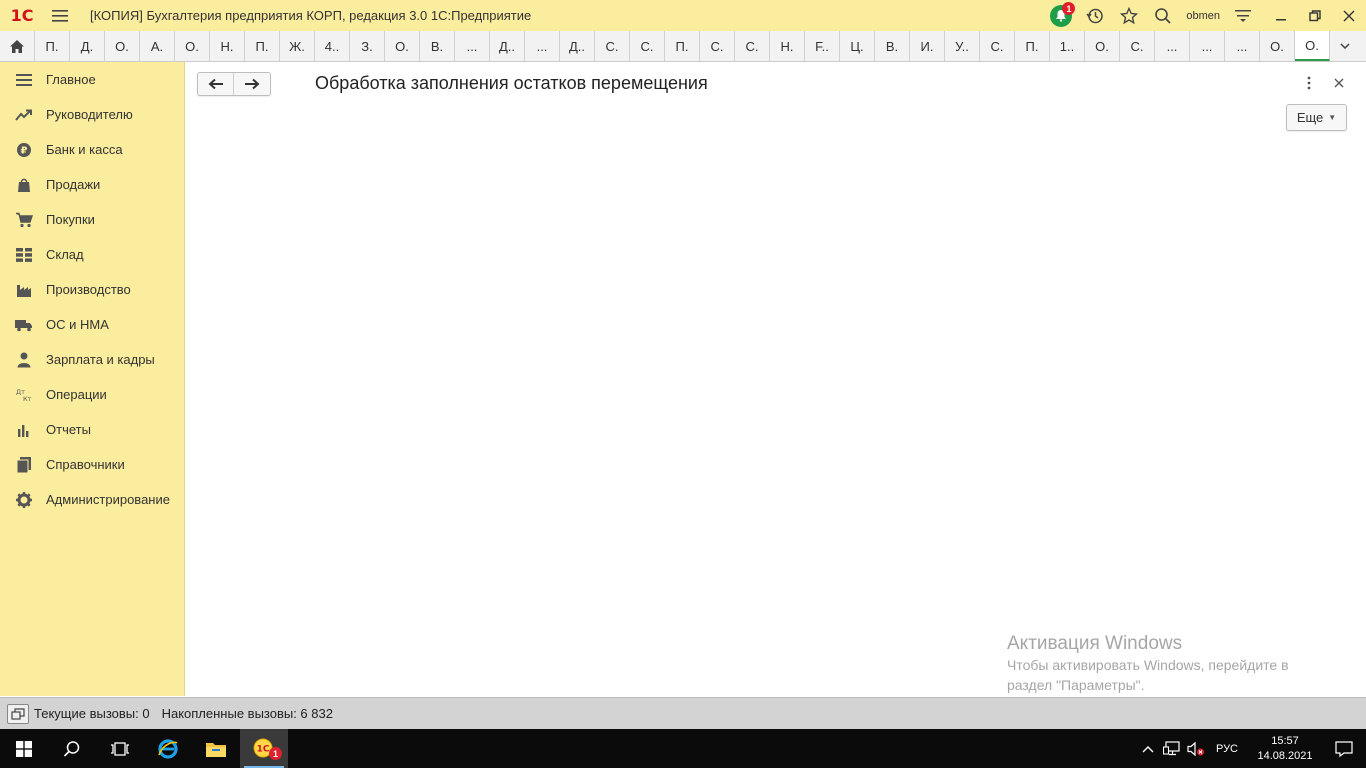 This screenshot has width=1366, height=768. I want to click on kebab-icon, so click(1309, 83).